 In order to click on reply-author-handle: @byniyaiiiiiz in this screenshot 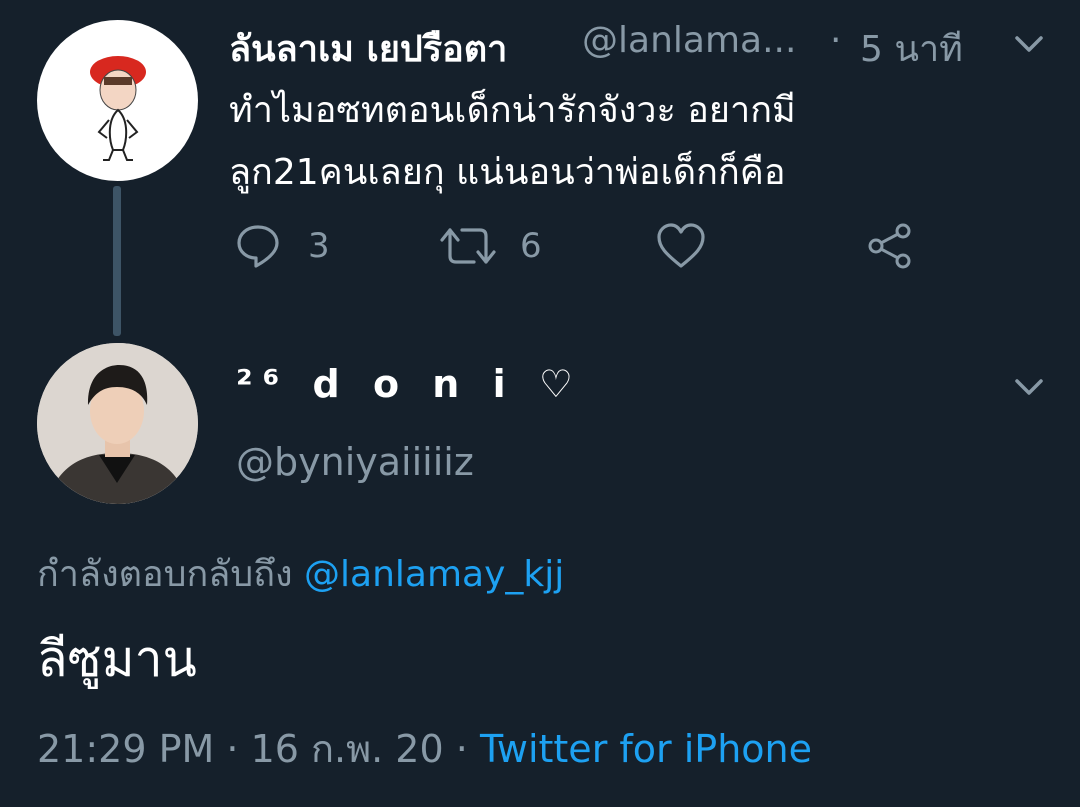, I will do `click(355, 462)`.